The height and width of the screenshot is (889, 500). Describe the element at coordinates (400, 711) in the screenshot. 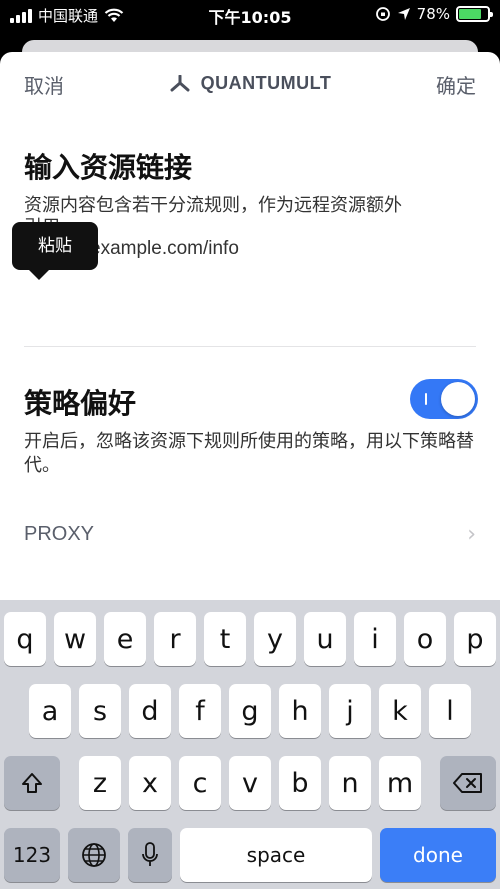

I see `key-k: k` at that location.